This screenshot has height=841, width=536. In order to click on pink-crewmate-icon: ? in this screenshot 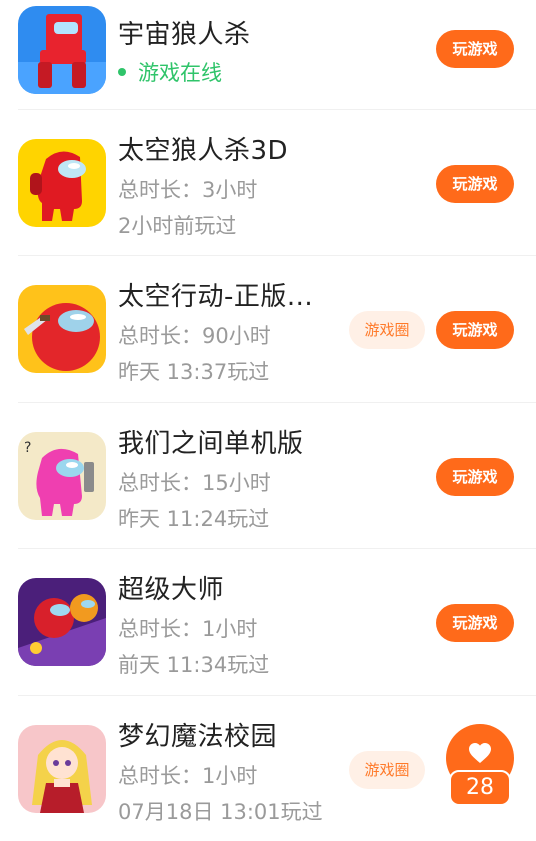, I will do `click(62, 476)`.